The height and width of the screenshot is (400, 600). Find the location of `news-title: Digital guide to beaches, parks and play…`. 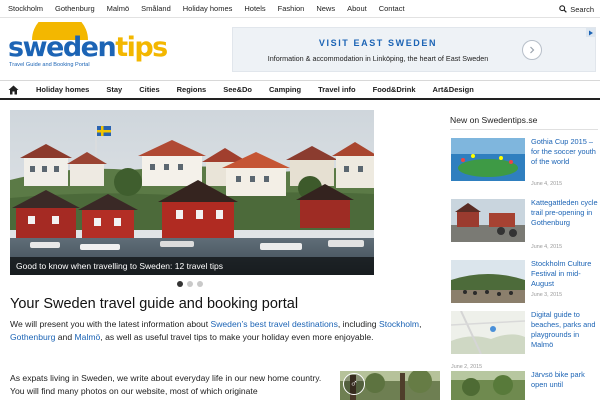

news-title: Digital guide to beaches, parks and play… is located at coordinates (565, 330).